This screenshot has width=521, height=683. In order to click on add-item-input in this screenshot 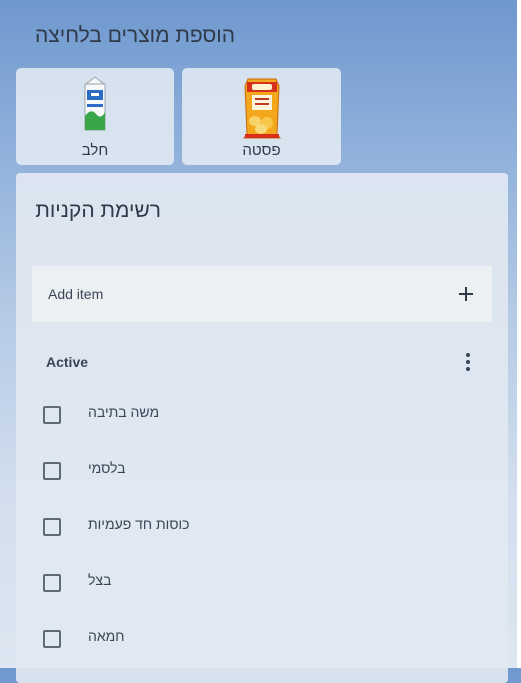, I will do `click(238, 294)`.